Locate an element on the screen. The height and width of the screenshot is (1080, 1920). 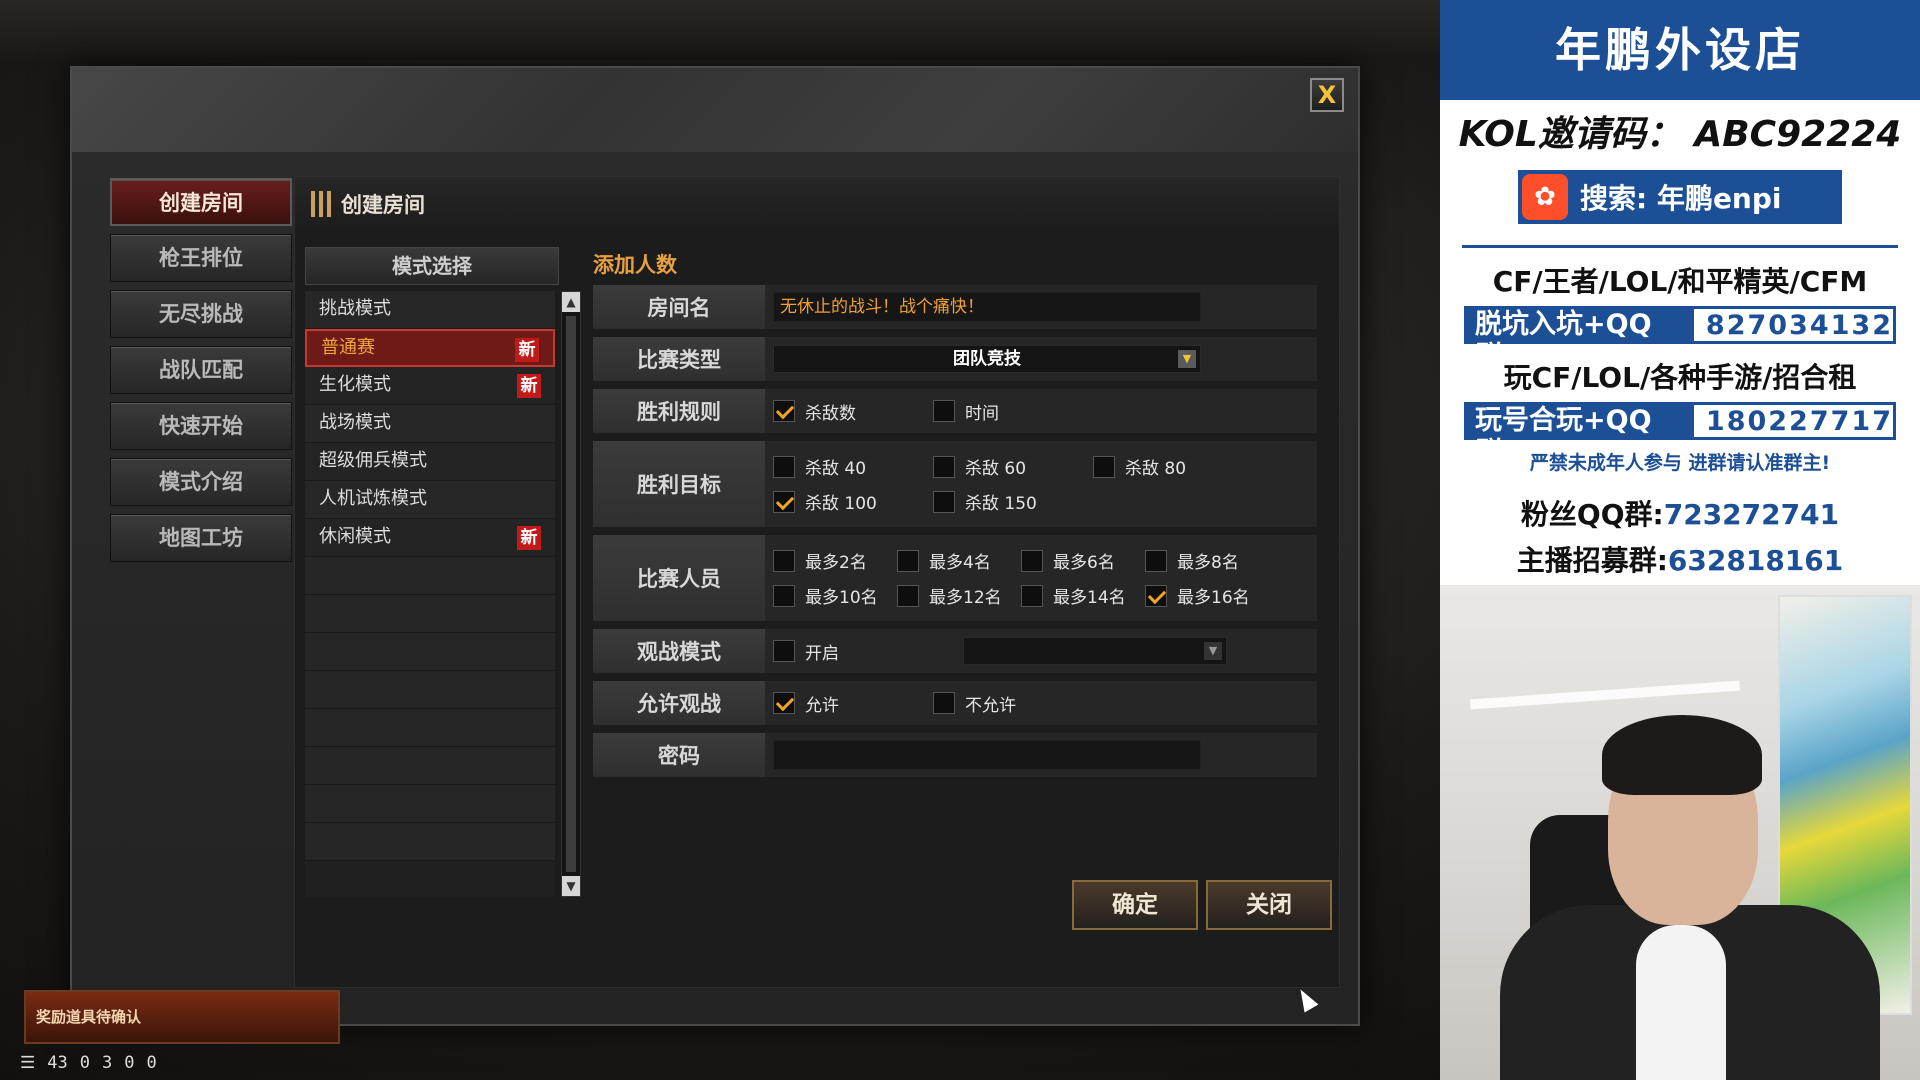
reward-notification: 奖励道具待确认 is located at coordinates (182, 1017).